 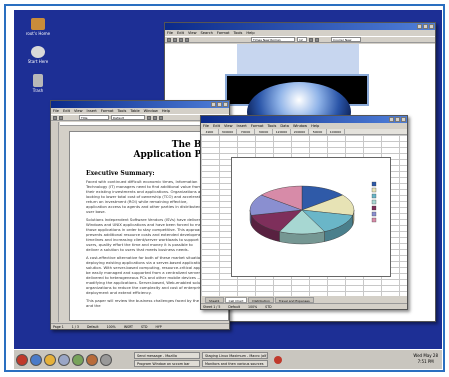 What do you see at coordinates (36, 359) in the screenshot?
I see `mozilla-icon` at bounding box center [36, 359].